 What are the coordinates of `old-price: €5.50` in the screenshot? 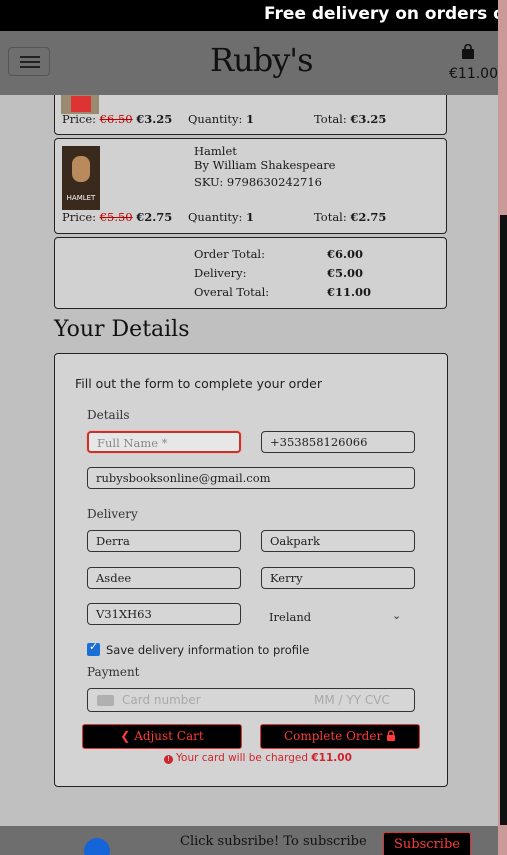 It's located at (116, 217).